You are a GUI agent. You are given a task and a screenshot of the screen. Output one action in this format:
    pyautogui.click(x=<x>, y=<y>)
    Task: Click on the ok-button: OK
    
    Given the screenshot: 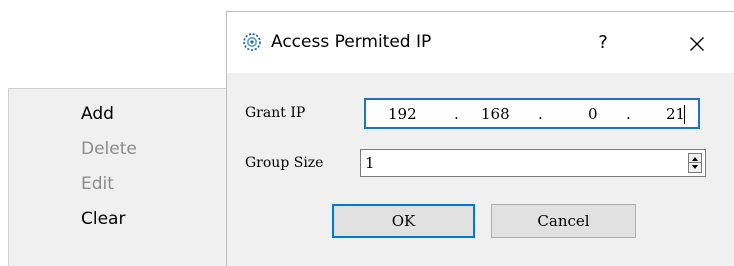 What is the action you would take?
    pyautogui.click(x=403, y=221)
    